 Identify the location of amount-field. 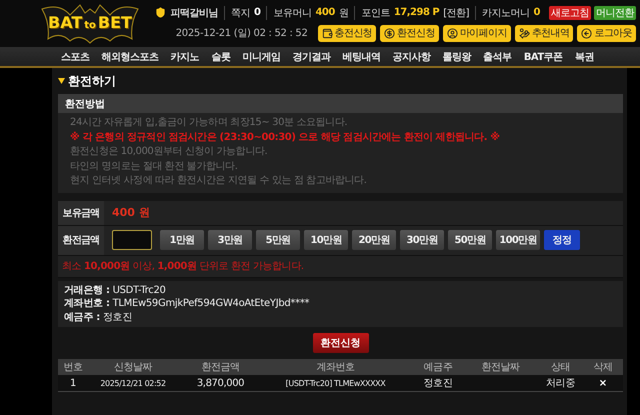
(132, 240).